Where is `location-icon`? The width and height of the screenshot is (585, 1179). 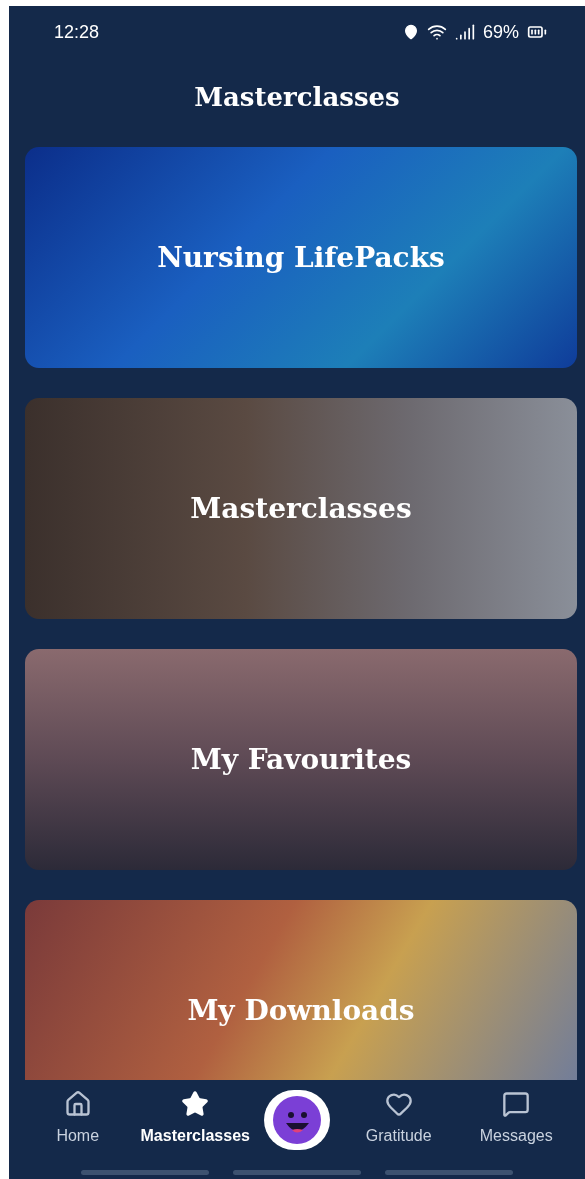 location-icon is located at coordinates (410, 32).